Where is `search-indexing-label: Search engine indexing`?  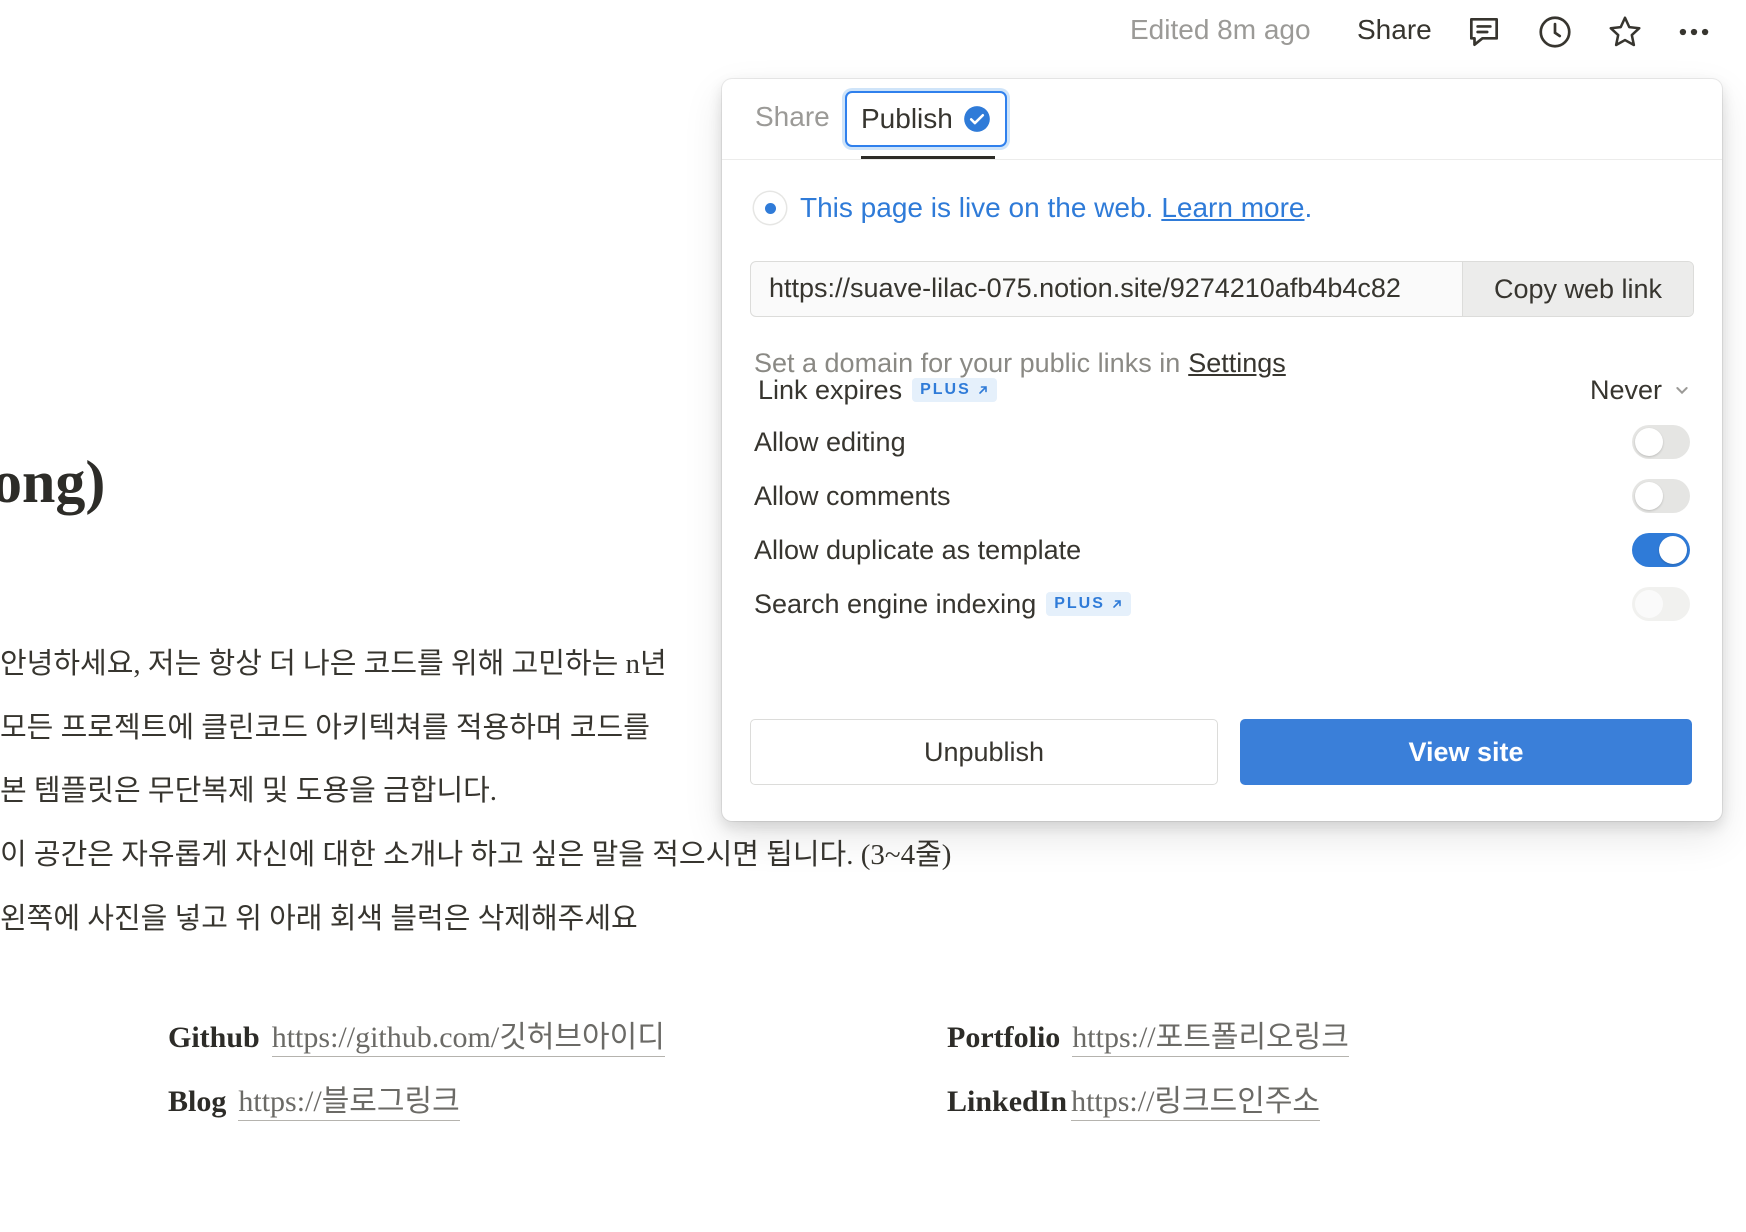
search-indexing-label: Search engine indexing is located at coordinates (895, 603).